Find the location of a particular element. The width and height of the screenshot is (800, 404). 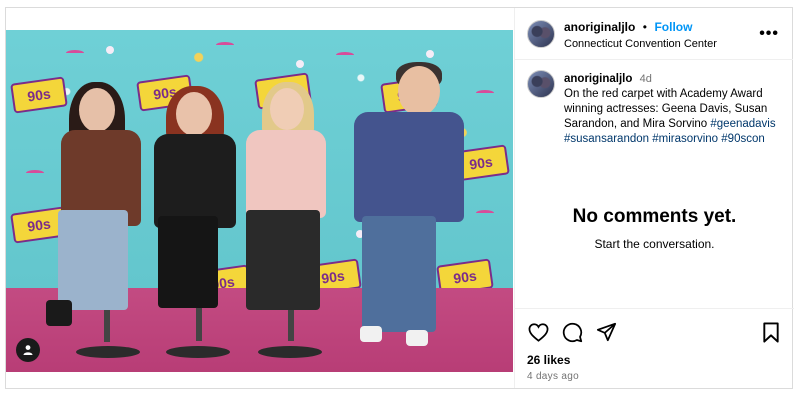

empty-comments-title: No comments yet. is located at coordinates (654, 216).